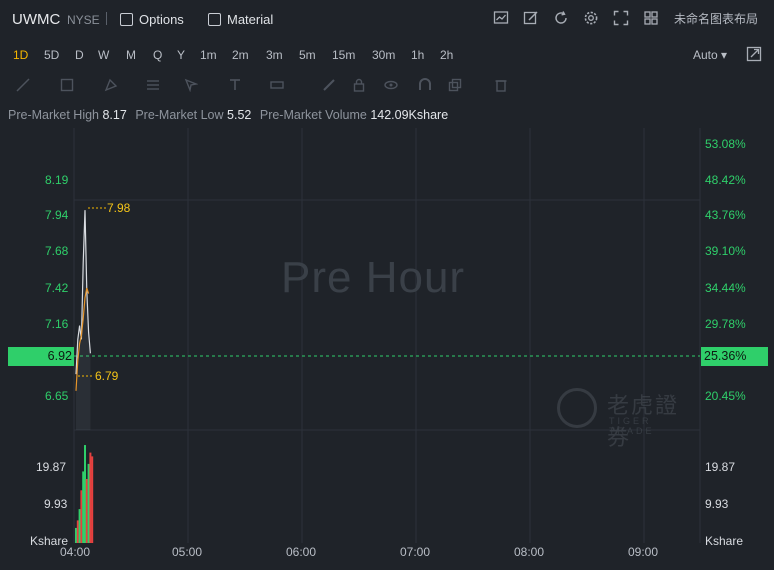  Describe the element at coordinates (250, 19) in the screenshot. I see `material-label: Material` at that location.